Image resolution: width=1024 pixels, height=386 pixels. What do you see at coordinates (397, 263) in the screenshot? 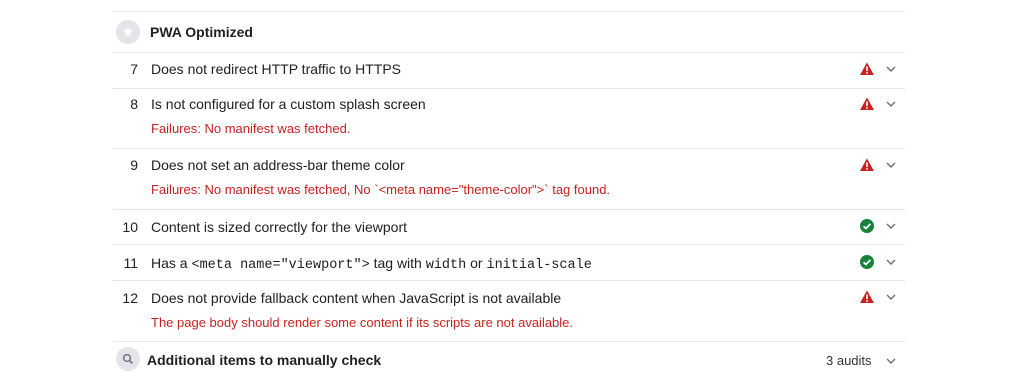
I see `title-text: tag with` at bounding box center [397, 263].